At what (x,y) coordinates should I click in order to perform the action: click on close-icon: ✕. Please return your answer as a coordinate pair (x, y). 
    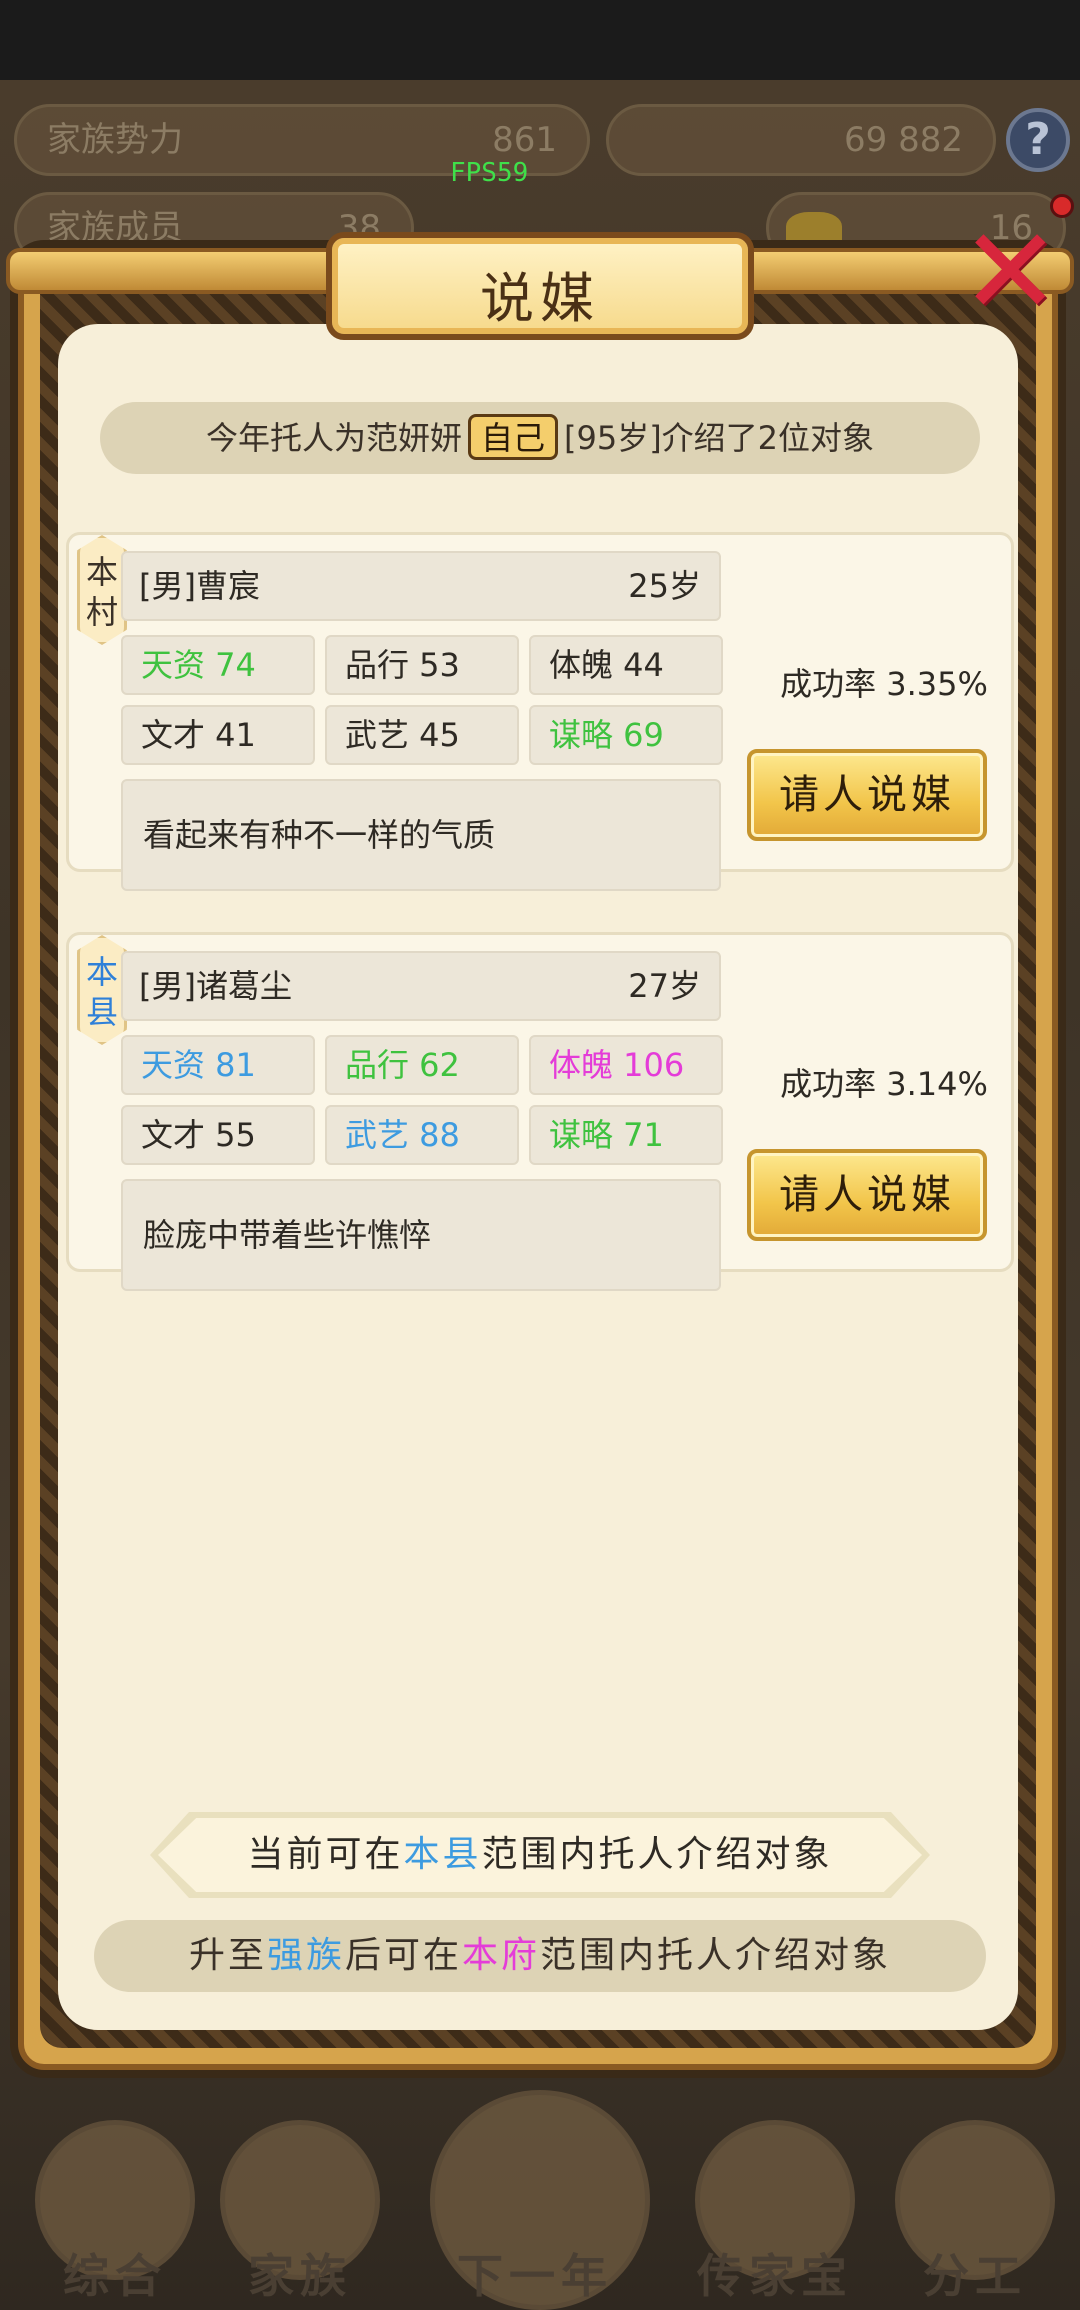
    Looking at the image, I should click on (1010, 272).